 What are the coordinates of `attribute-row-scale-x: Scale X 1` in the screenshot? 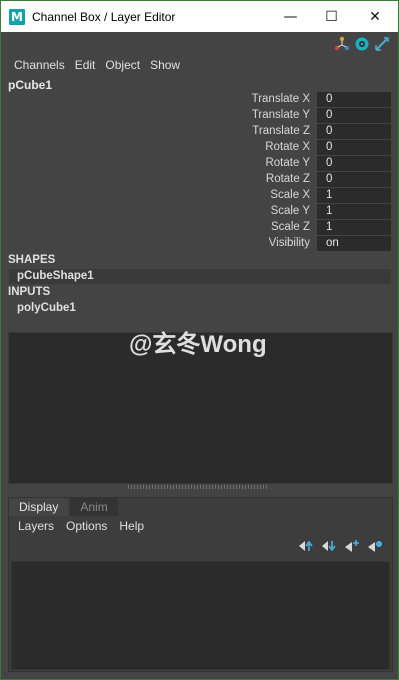 It's located at (199, 196).